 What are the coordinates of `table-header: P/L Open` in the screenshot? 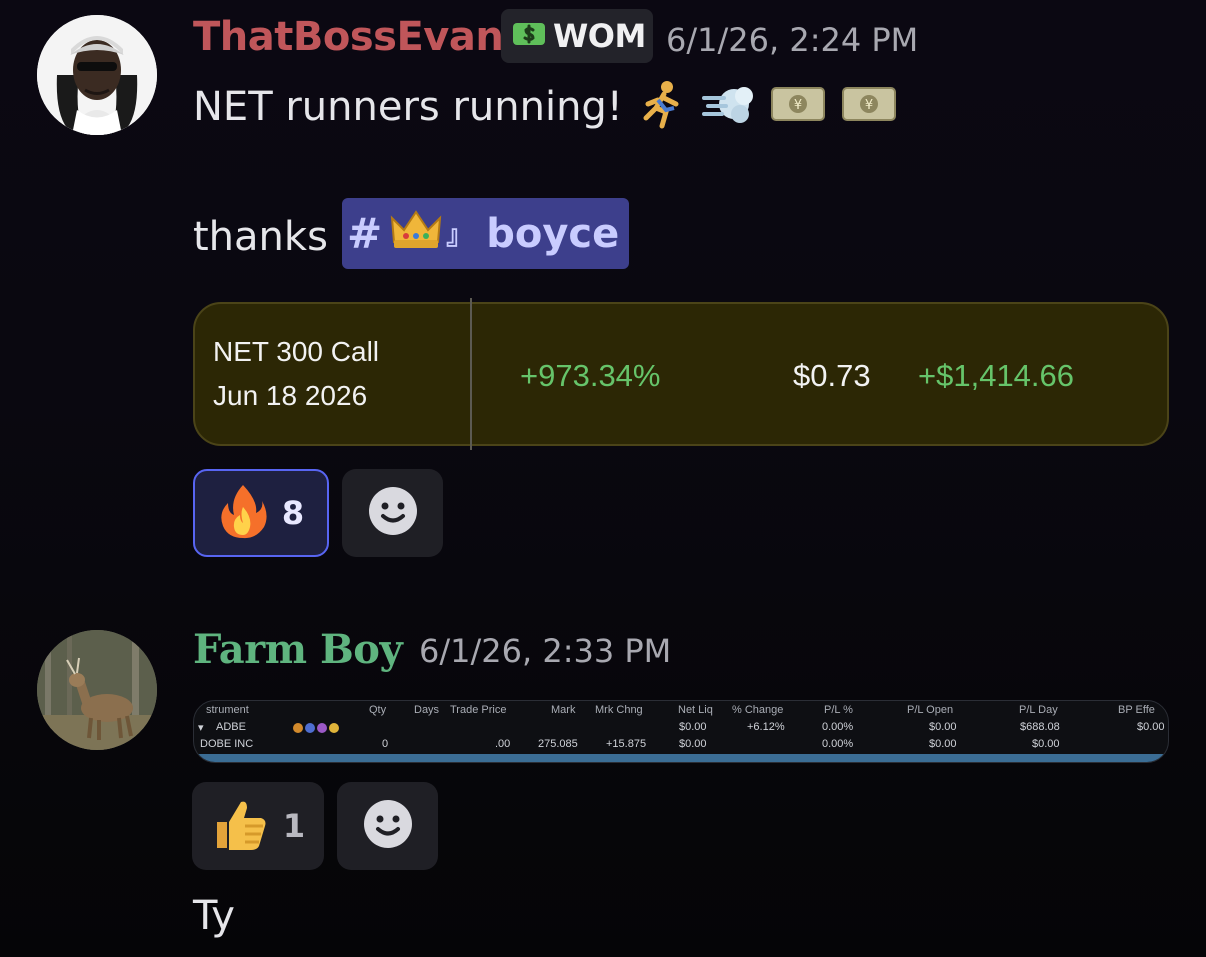 It's located at (930, 710).